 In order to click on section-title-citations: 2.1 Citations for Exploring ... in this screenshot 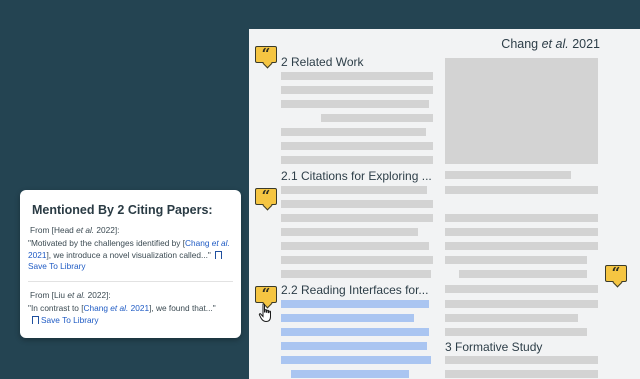, I will do `click(356, 176)`.